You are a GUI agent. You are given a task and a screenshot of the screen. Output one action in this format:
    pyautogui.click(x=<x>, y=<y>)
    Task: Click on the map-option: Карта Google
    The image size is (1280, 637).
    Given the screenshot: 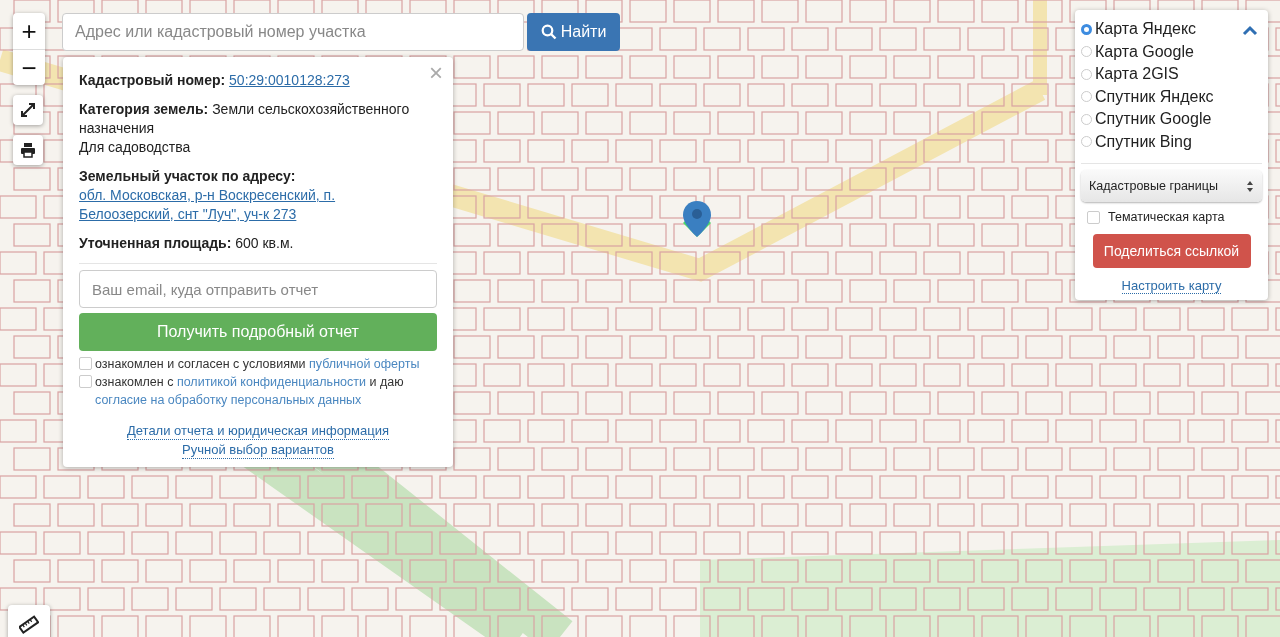 What is the action you would take?
    pyautogui.click(x=1147, y=51)
    